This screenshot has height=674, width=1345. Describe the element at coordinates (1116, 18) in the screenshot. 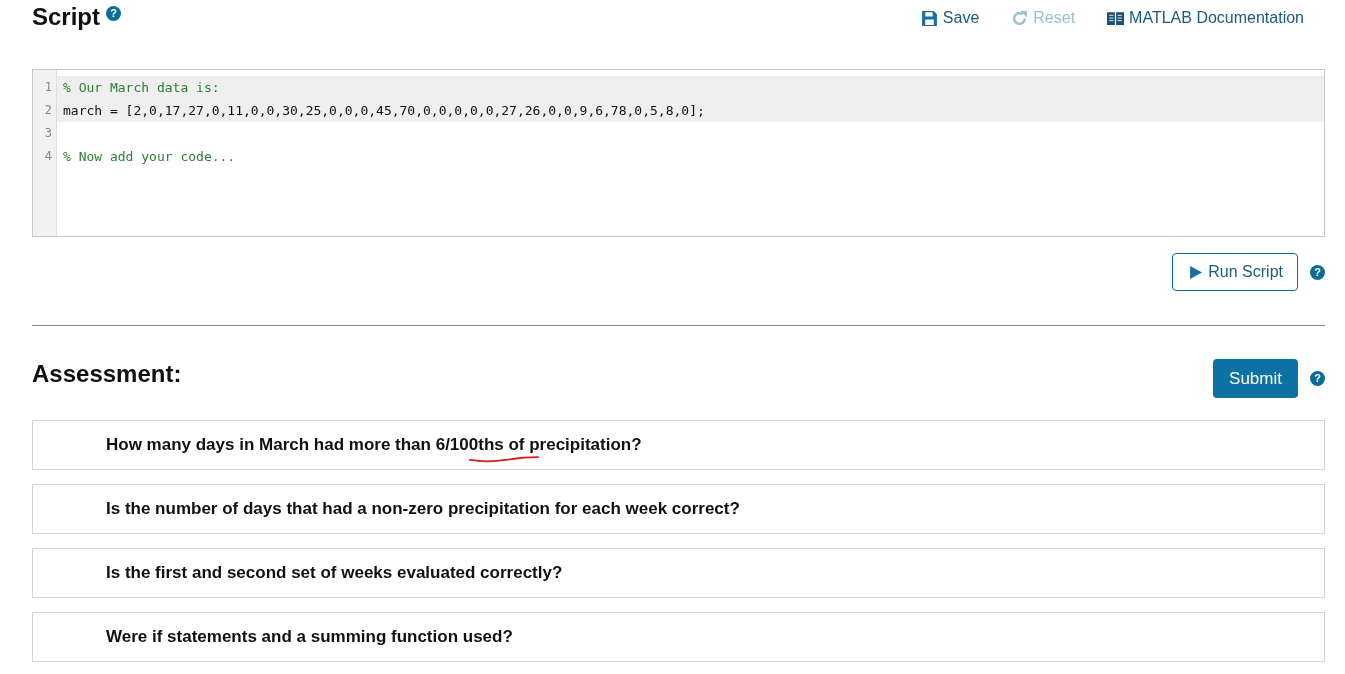

I see `book-icon` at that location.